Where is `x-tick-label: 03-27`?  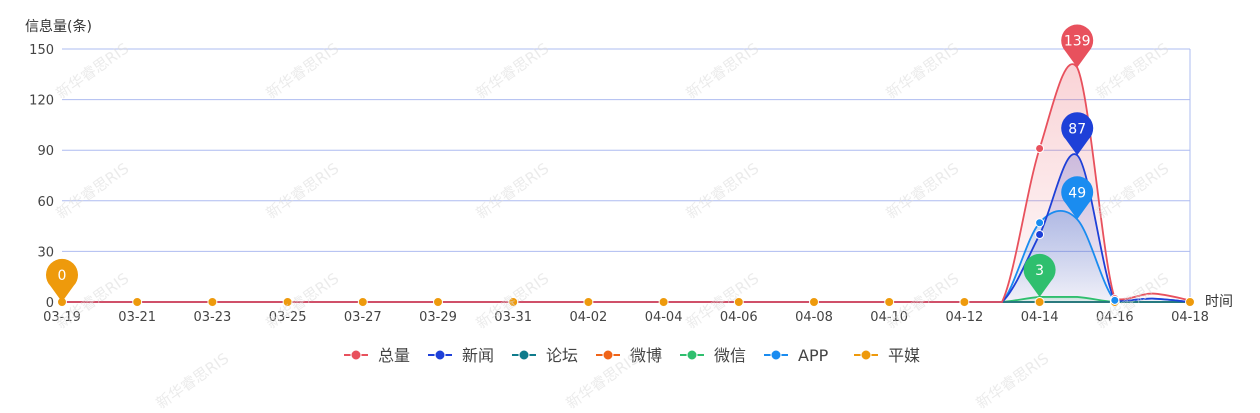
x-tick-label: 03-27 is located at coordinates (363, 317).